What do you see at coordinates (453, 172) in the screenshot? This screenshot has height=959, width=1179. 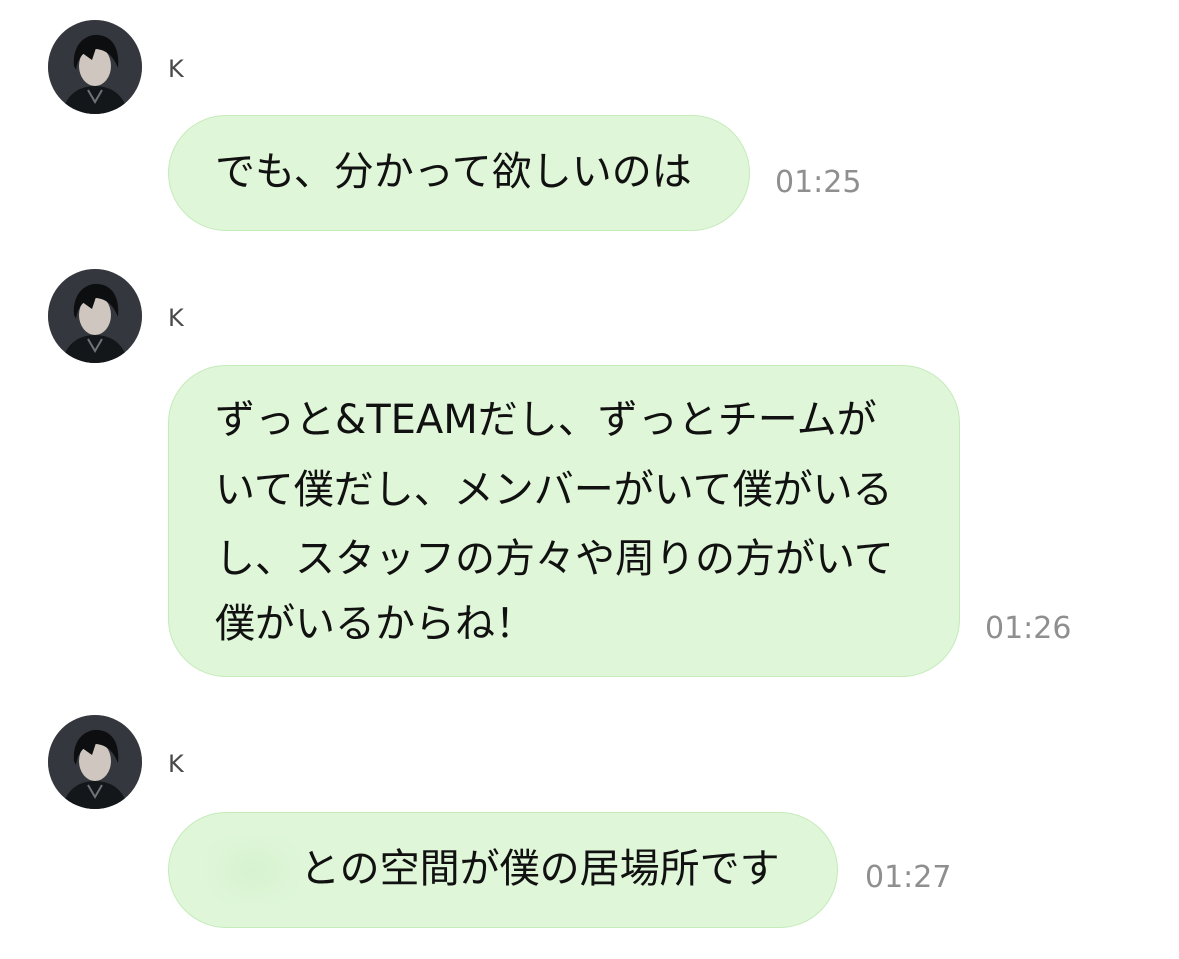 I see `message-text: でも、分かって欲しいのは` at bounding box center [453, 172].